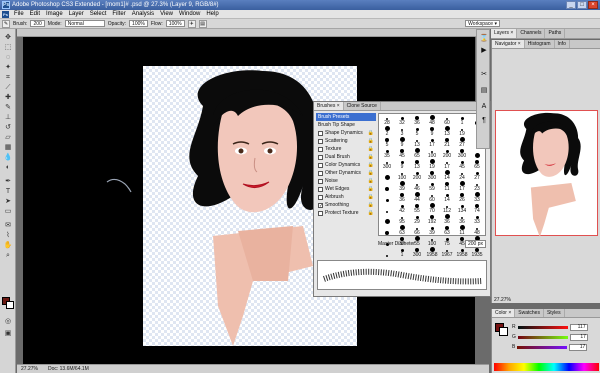 This screenshot has width=600, height=373. Describe the element at coordinates (387, 120) in the screenshot. I see `brush-preset: 28` at that location.